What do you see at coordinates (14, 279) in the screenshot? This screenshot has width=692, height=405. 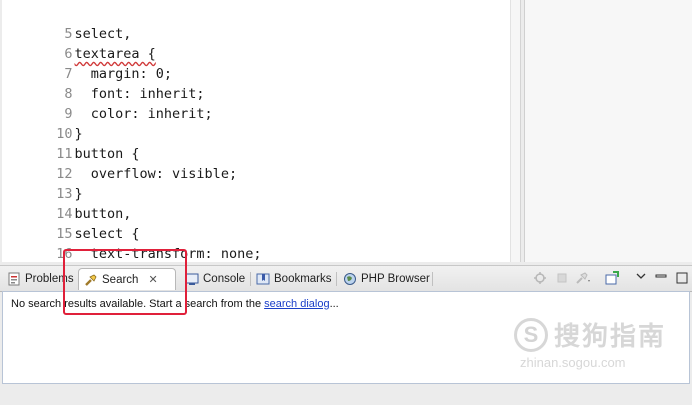 I see `problems-icon` at bounding box center [14, 279].